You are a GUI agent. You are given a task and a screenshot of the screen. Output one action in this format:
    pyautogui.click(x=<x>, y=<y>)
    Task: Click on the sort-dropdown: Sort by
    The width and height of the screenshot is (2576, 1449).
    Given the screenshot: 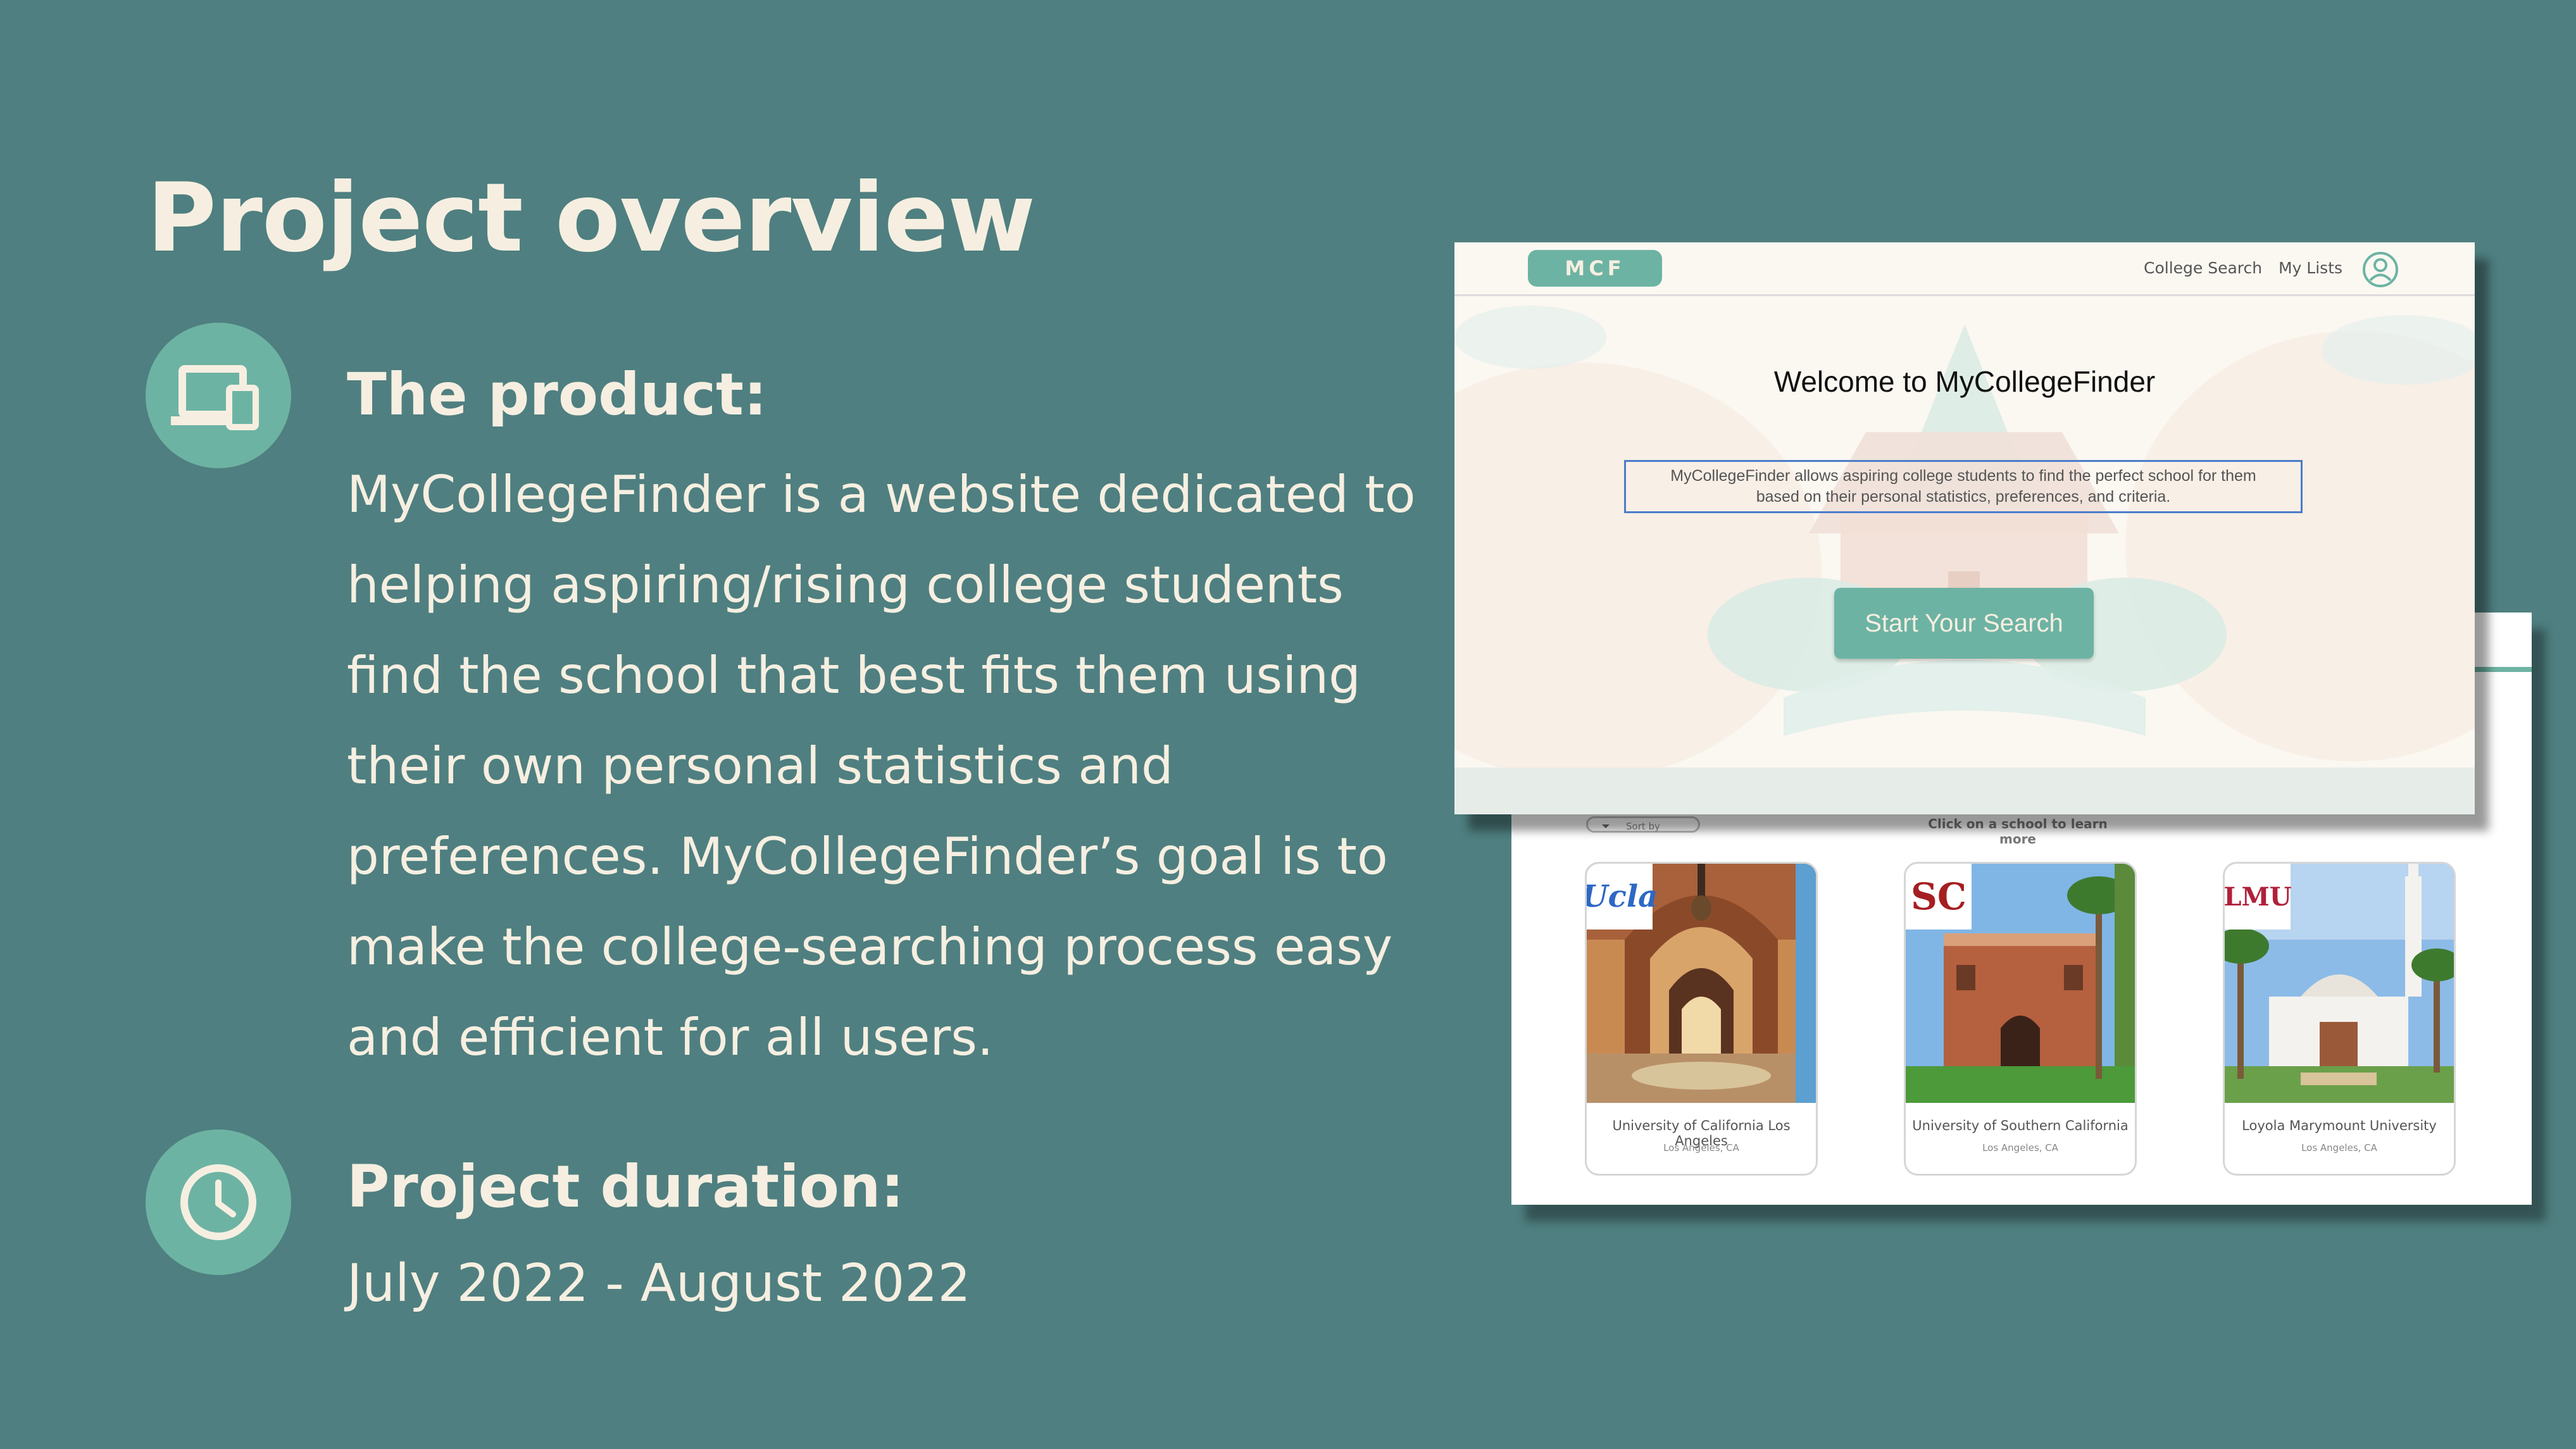 What is the action you would take?
    pyautogui.click(x=1643, y=824)
    